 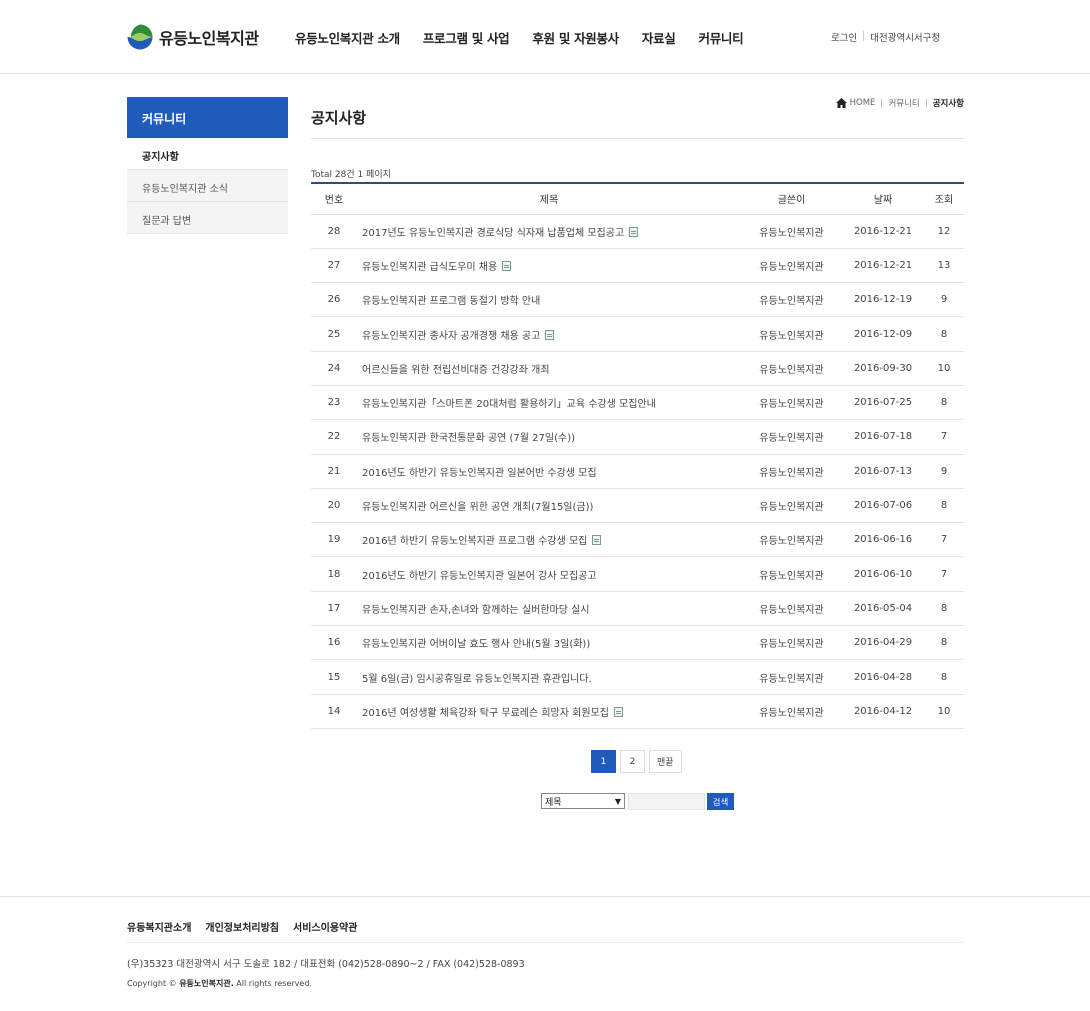 I want to click on row-date: 2016-05-04, so click(x=883, y=609).